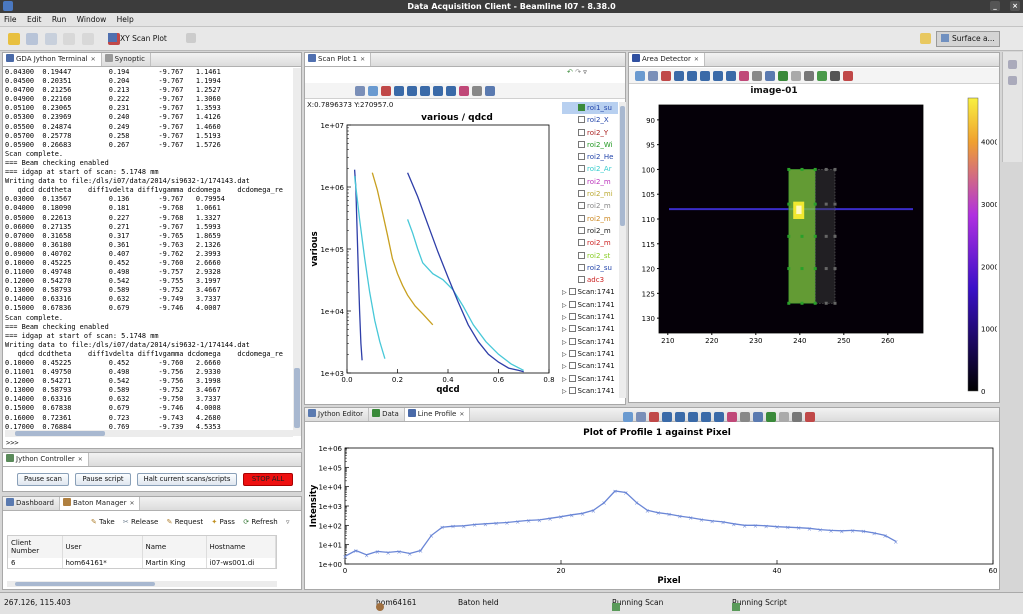 Image resolution: width=1023 pixels, height=614 pixels. Describe the element at coordinates (337, 414) in the screenshot. I see `tab-jython-editor: Jython Editor` at that location.